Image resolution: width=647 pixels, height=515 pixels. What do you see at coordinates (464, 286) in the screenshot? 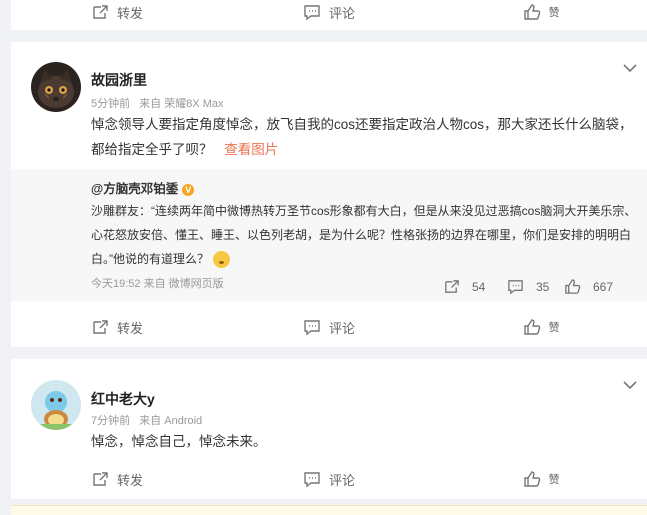
I see `quoted-repost-count: 54` at bounding box center [464, 286].